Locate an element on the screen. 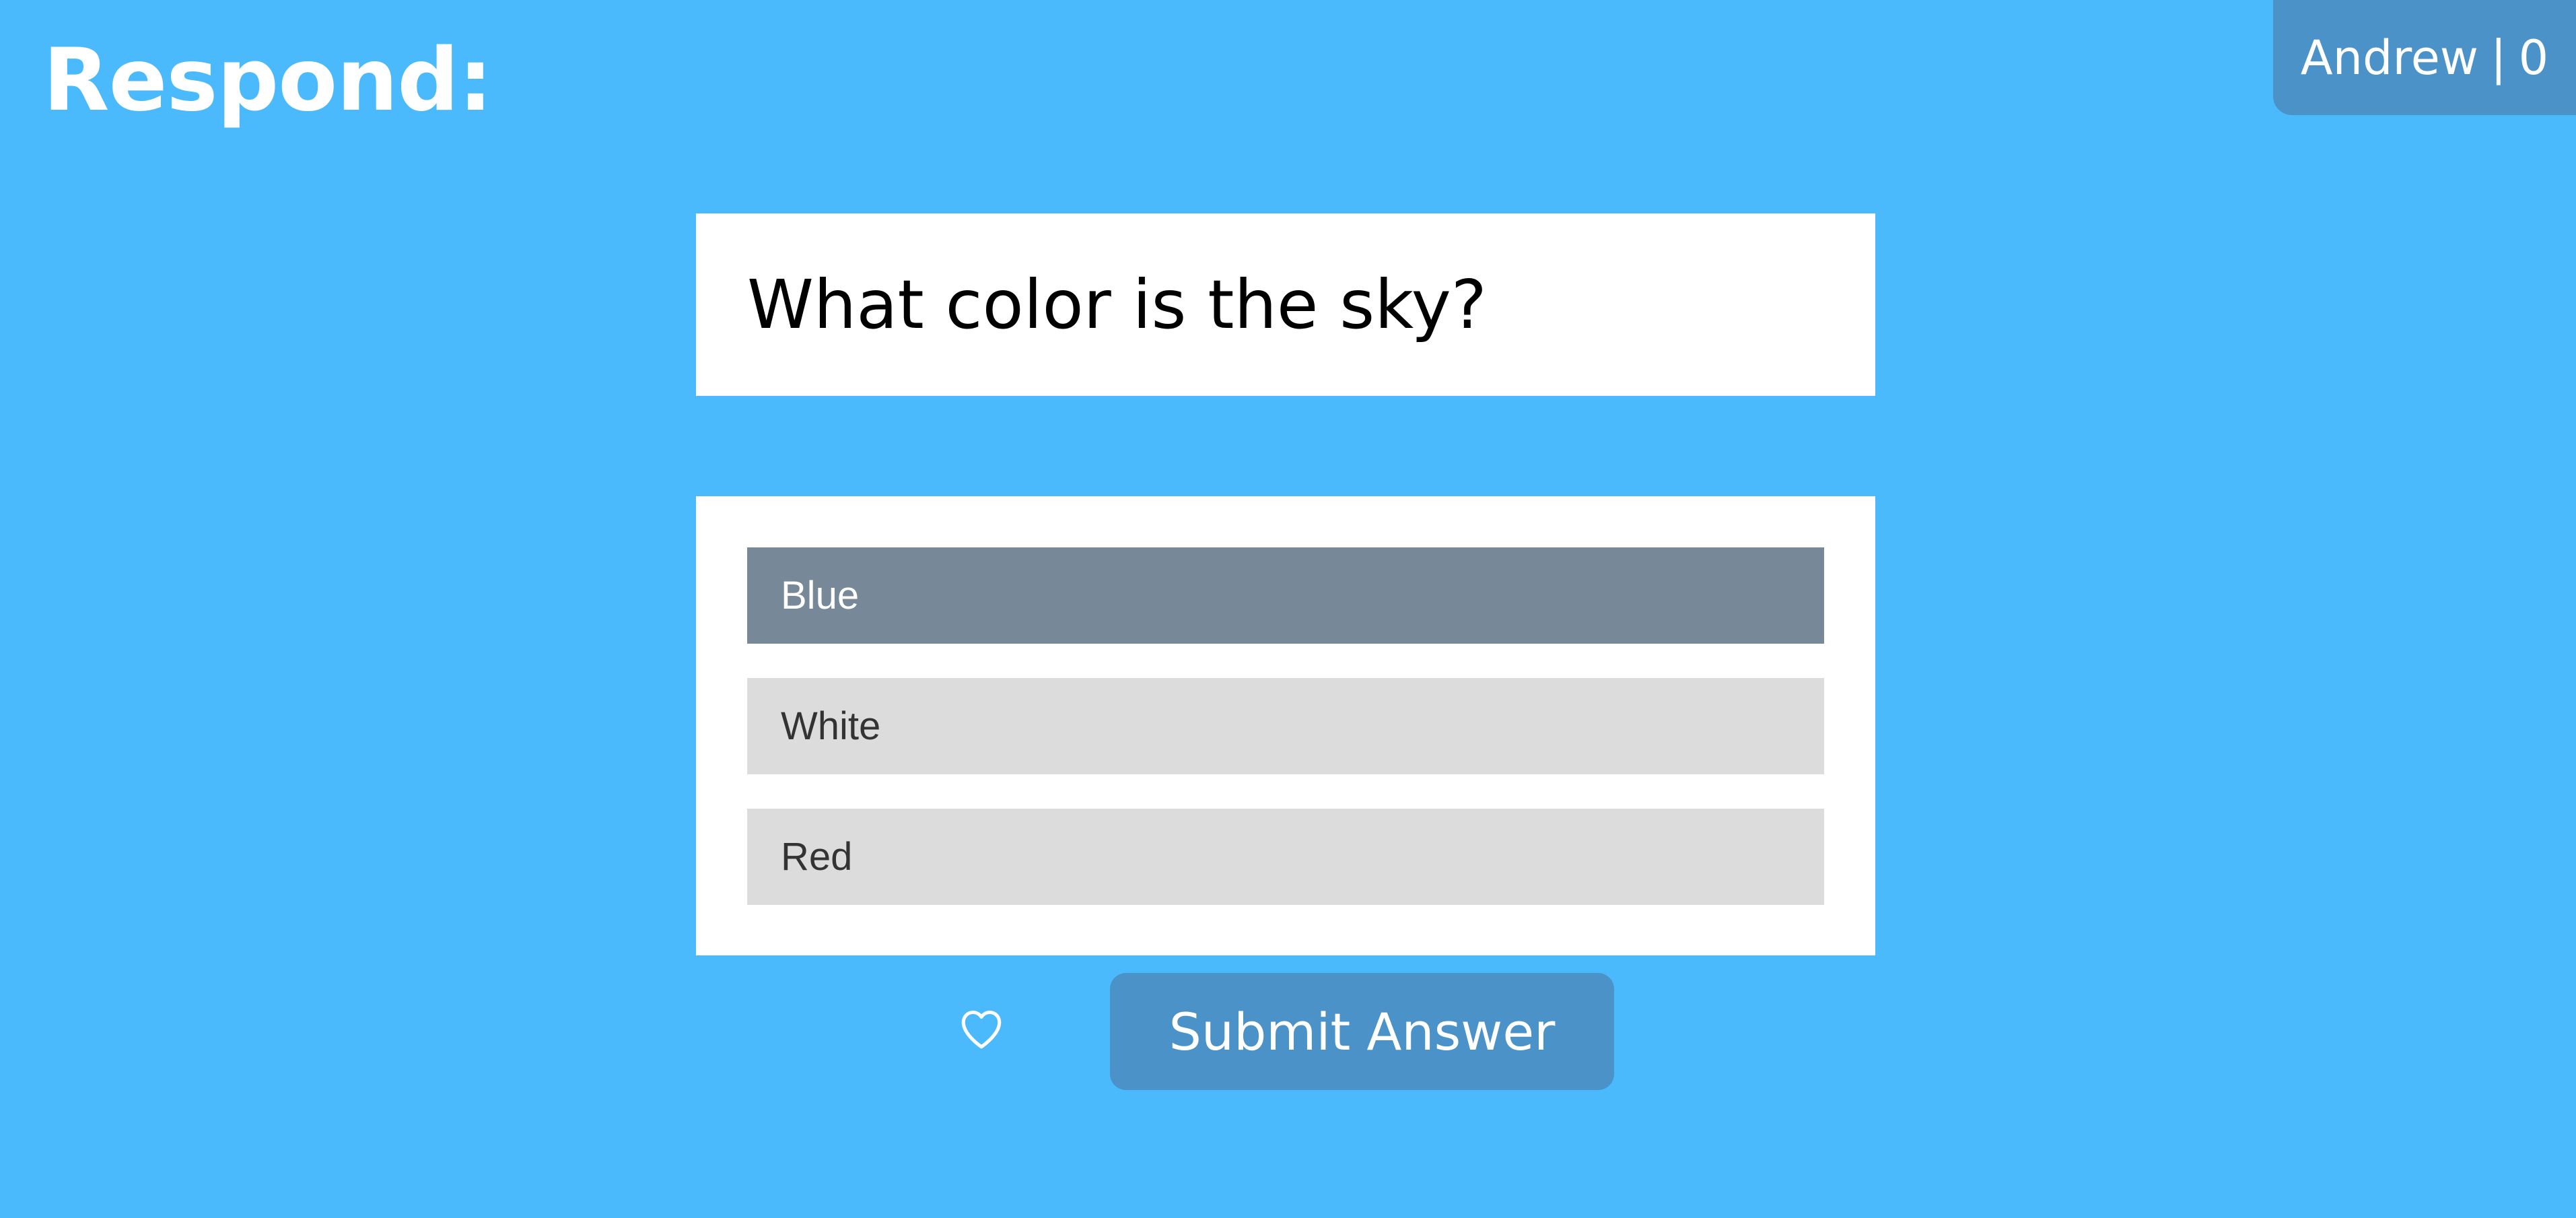  user-name: Andrew is located at coordinates (2389, 58).